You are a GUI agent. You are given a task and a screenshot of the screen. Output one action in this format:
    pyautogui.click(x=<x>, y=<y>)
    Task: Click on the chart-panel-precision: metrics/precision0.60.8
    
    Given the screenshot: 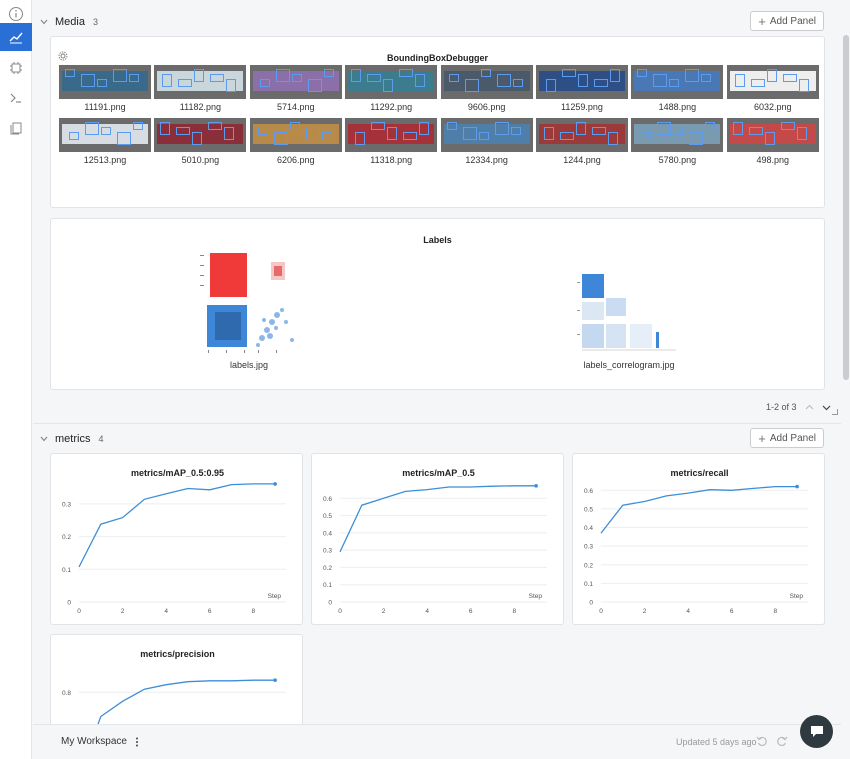 What is the action you would take?
    pyautogui.click(x=176, y=679)
    